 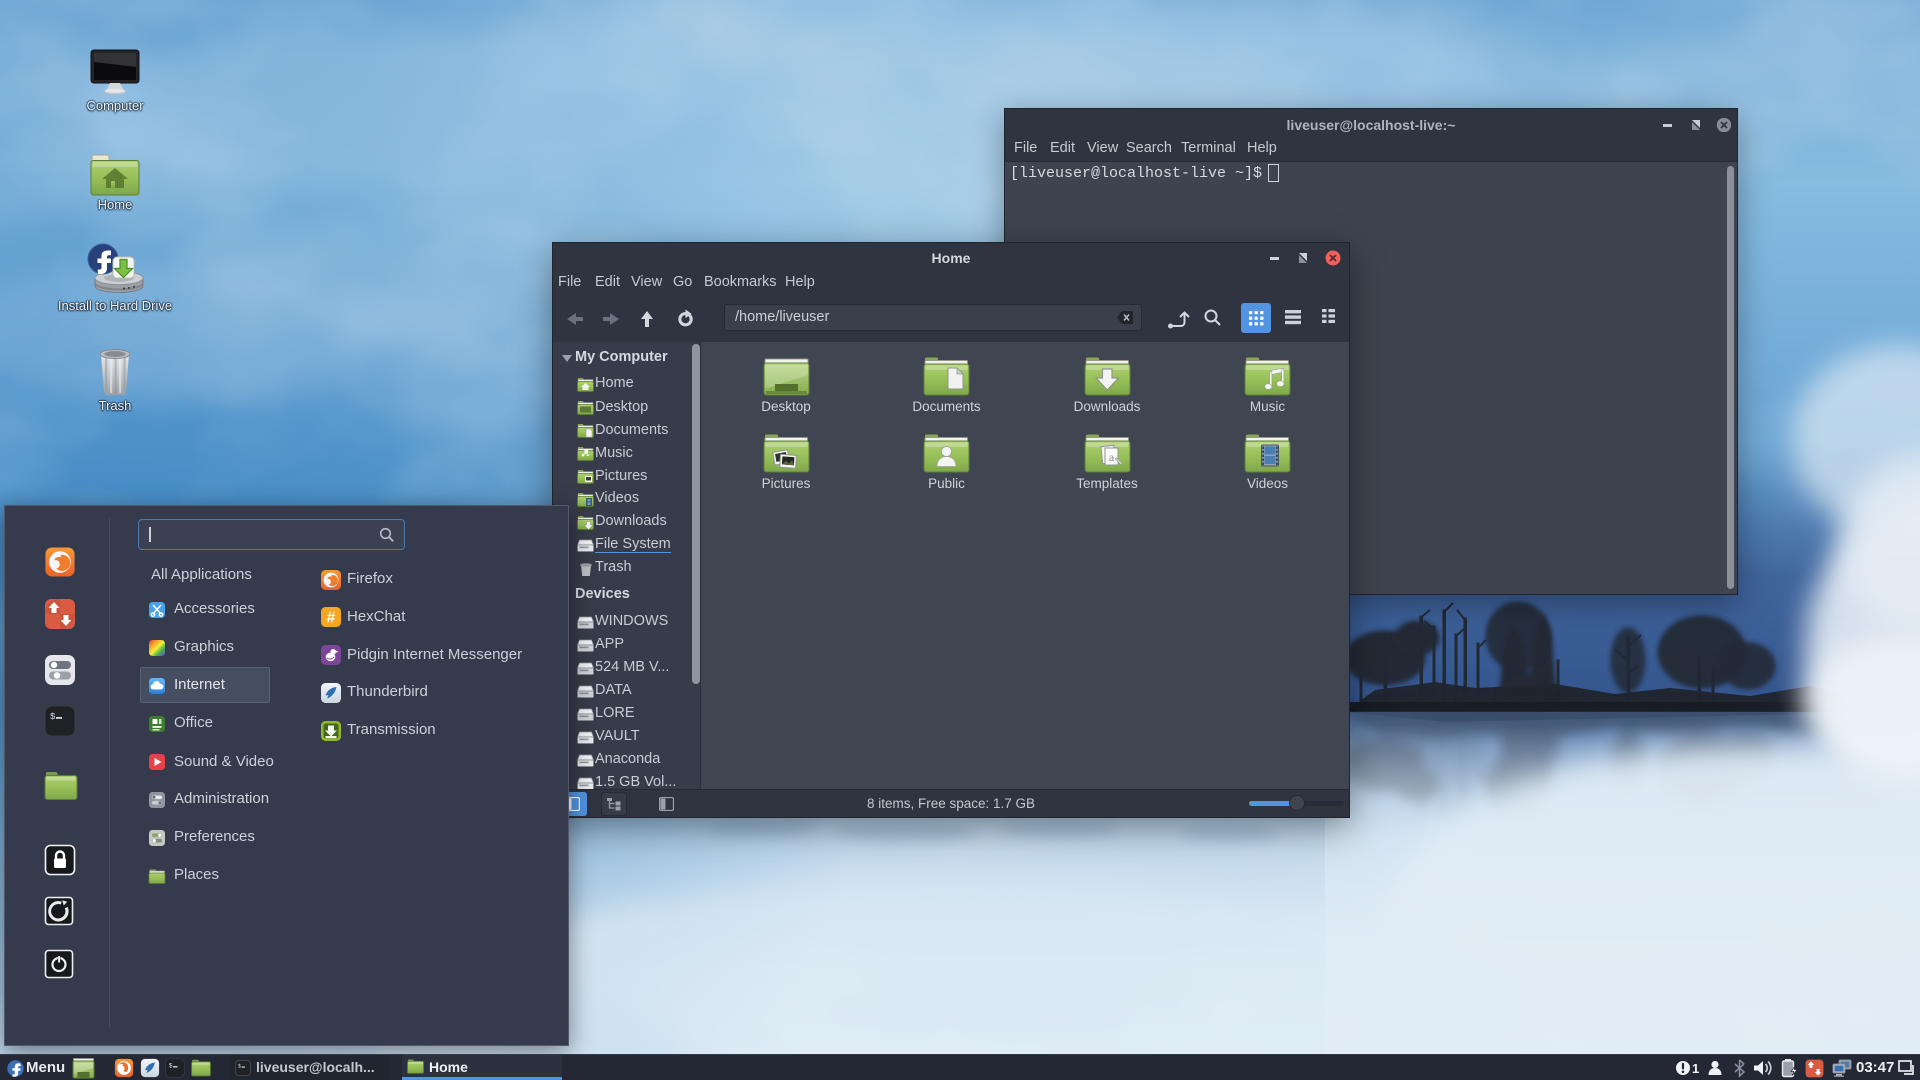 What do you see at coordinates (1111, 457) in the screenshot?
I see `svg-text: a` at bounding box center [1111, 457].